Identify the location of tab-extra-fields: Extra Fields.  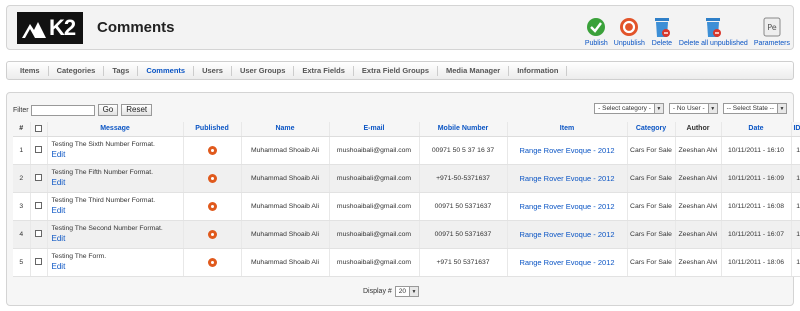
(324, 70).